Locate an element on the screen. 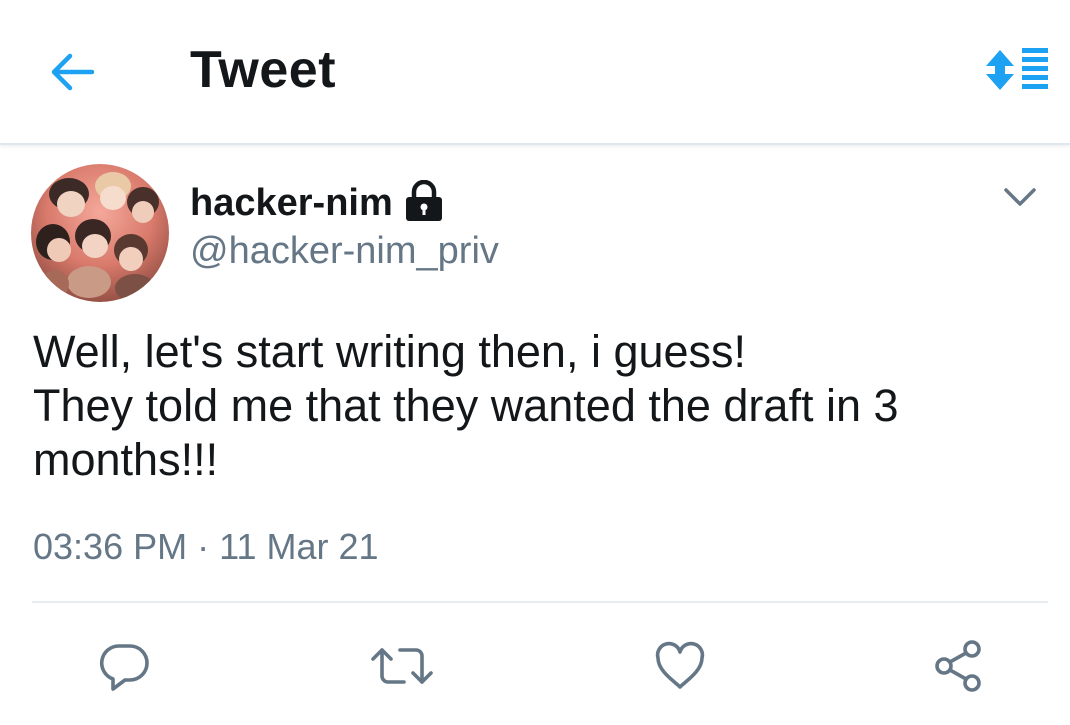 The width and height of the screenshot is (1070, 725). retweet-button is located at coordinates (401, 666).